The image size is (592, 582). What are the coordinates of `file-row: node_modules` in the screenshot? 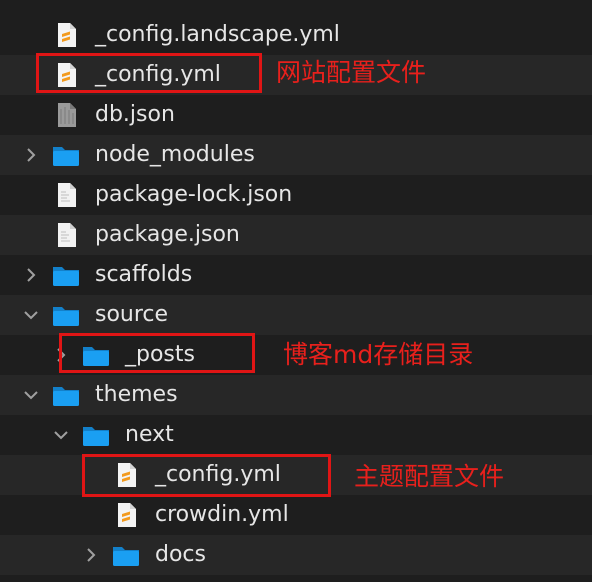 It's located at (296, 155).